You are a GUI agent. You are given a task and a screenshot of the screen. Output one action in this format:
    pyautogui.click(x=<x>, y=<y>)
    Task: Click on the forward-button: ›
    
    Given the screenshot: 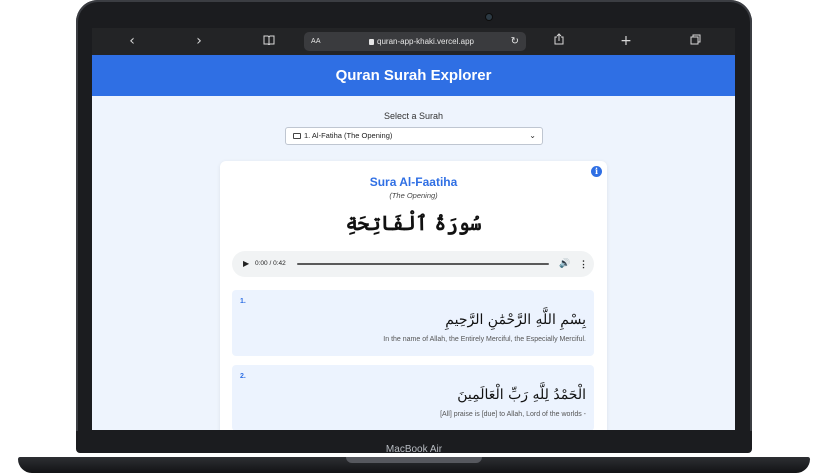 What is the action you would take?
    pyautogui.click(x=199, y=41)
    